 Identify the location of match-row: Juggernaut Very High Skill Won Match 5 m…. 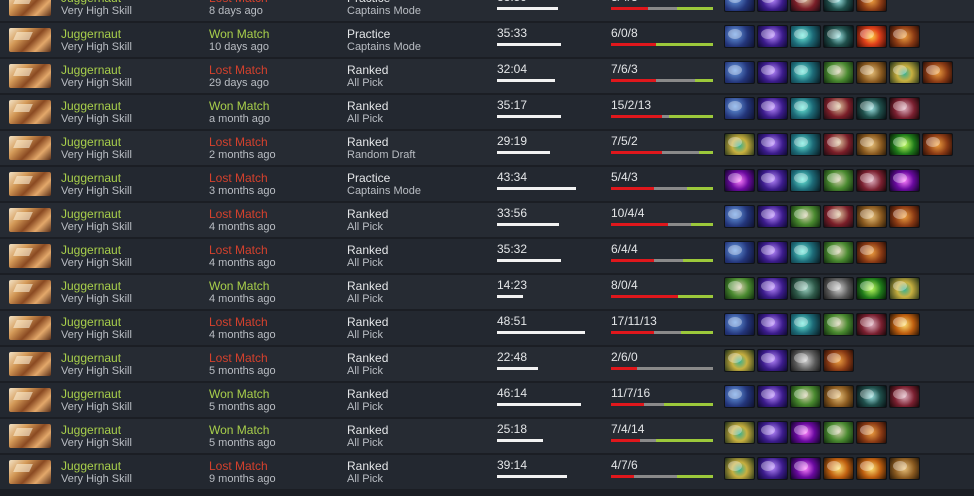
(487, 400).